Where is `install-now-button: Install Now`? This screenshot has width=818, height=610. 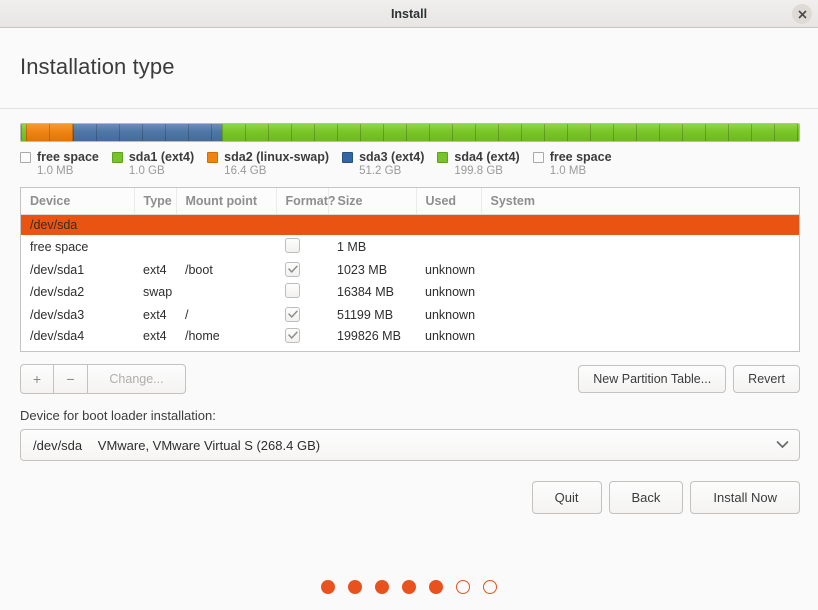
install-now-button: Install Now is located at coordinates (745, 497).